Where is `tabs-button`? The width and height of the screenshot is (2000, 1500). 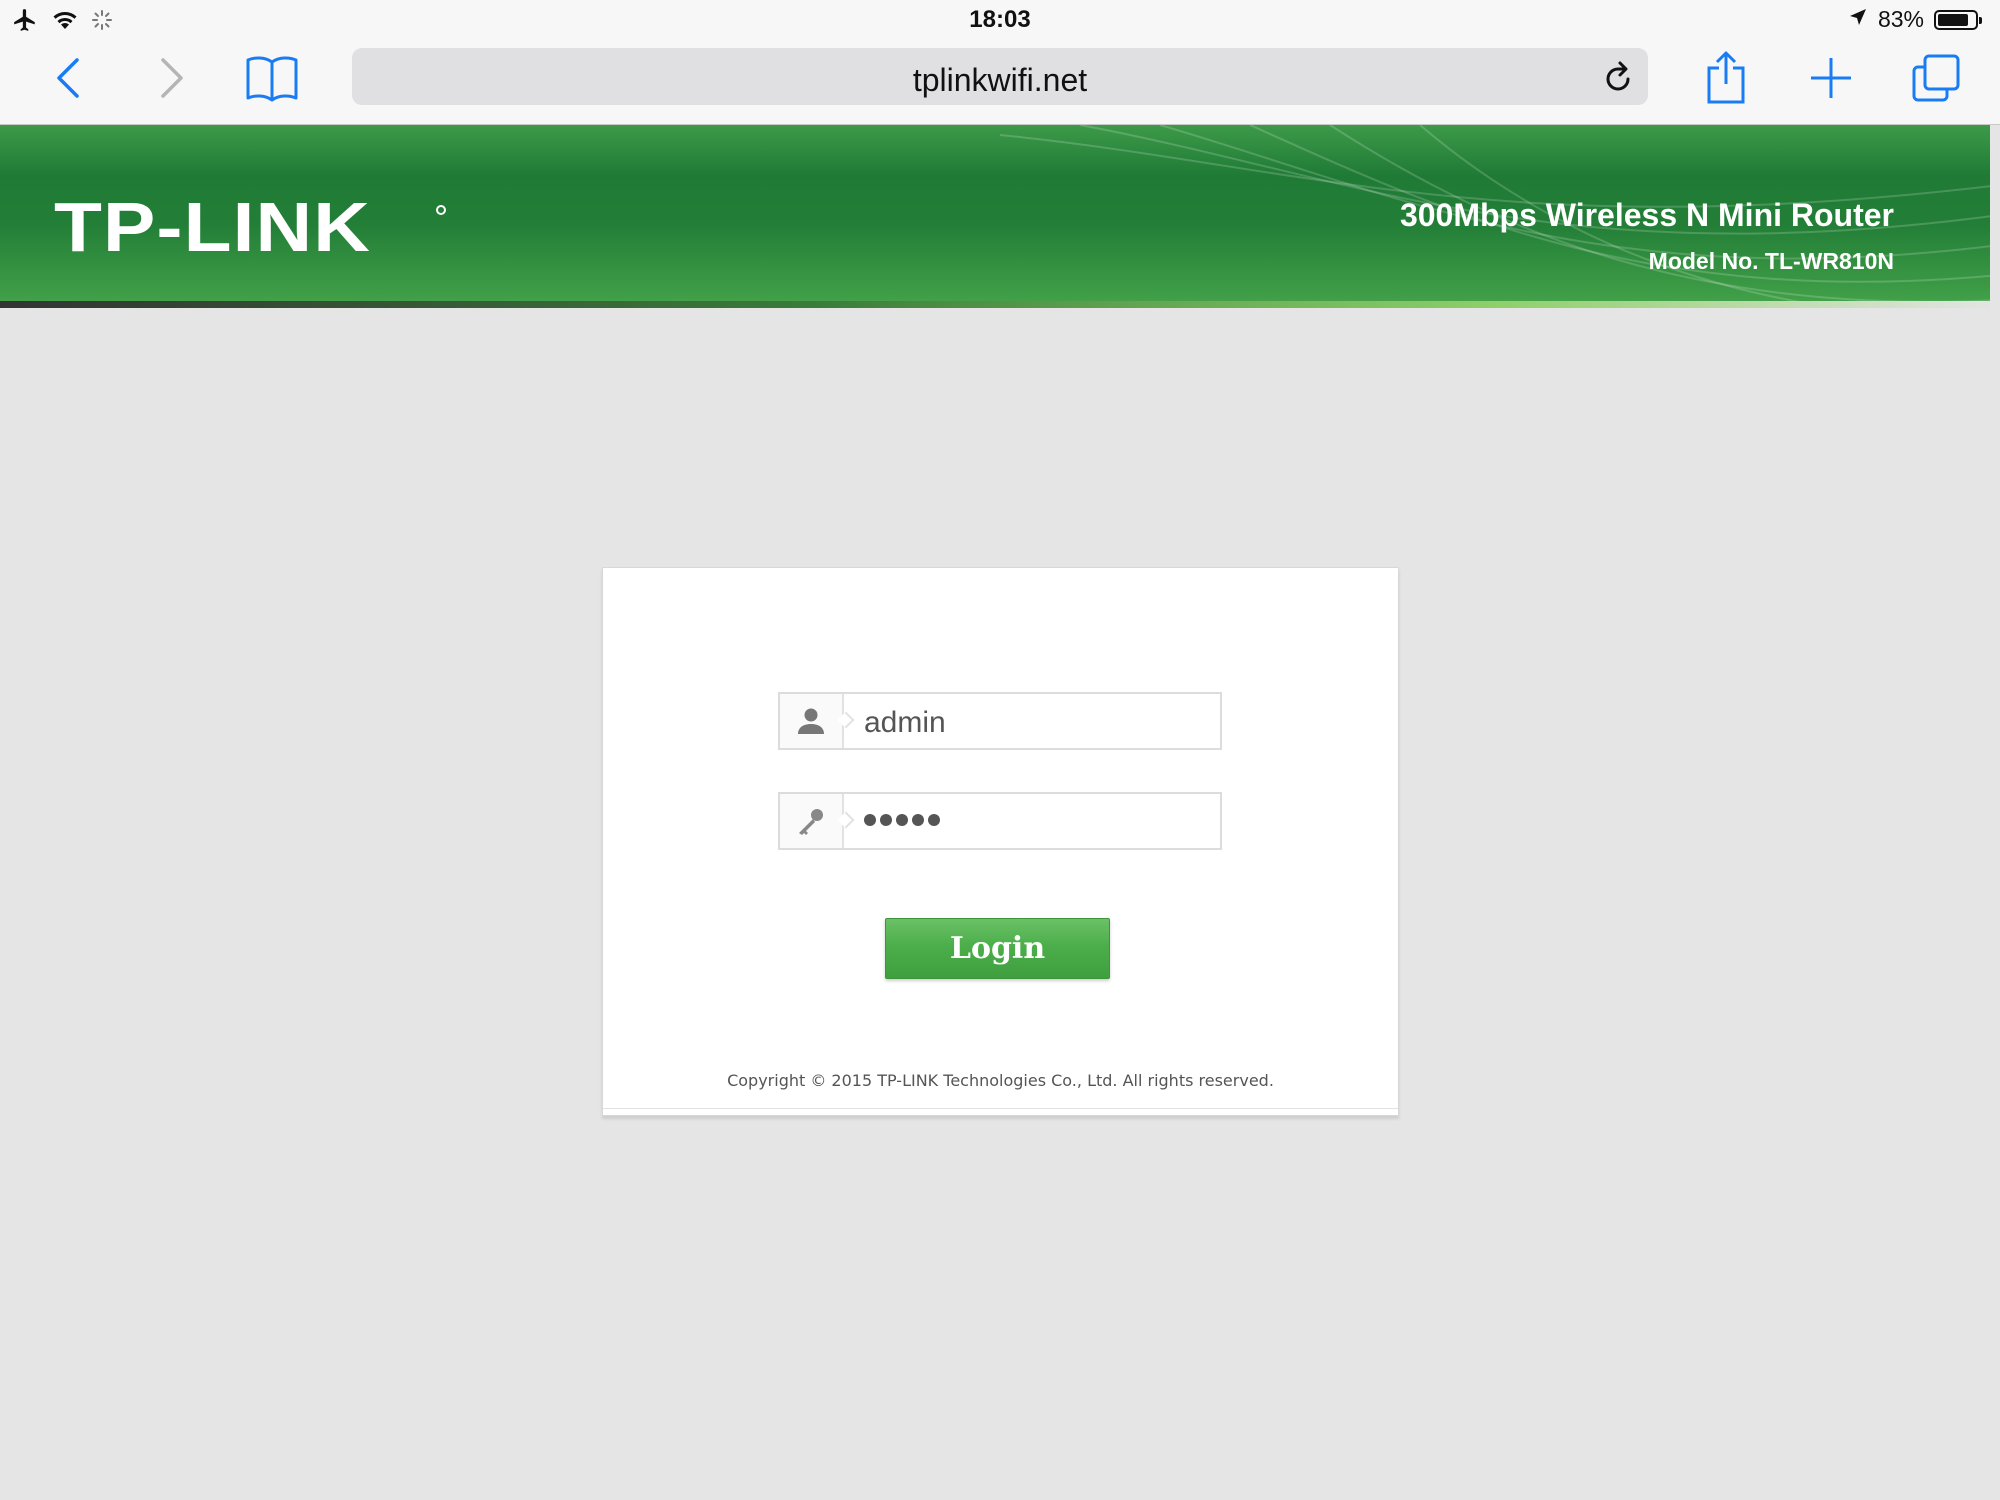
tabs-button is located at coordinates (1936, 78).